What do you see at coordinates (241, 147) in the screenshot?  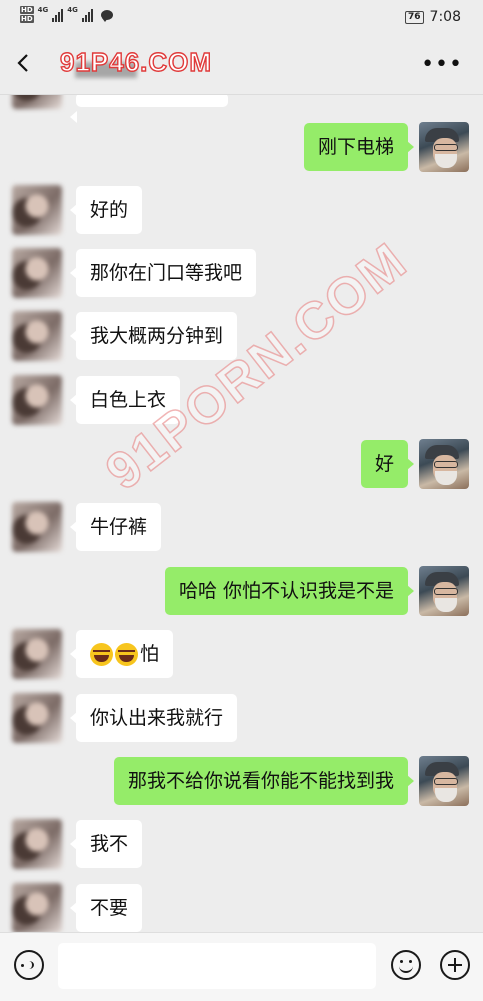 I see `message-row: 刚下电梯` at bounding box center [241, 147].